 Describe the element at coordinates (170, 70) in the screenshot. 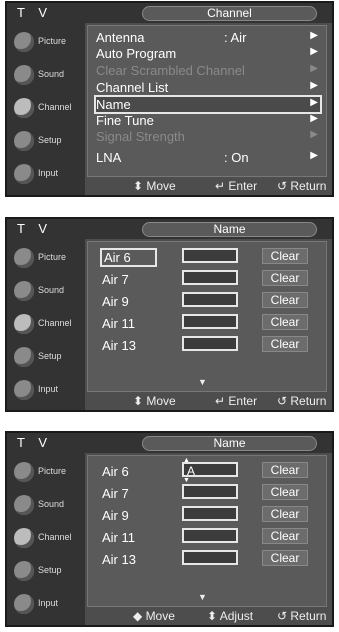

I see `menu-item-label: Clear Scrambled Channel` at that location.